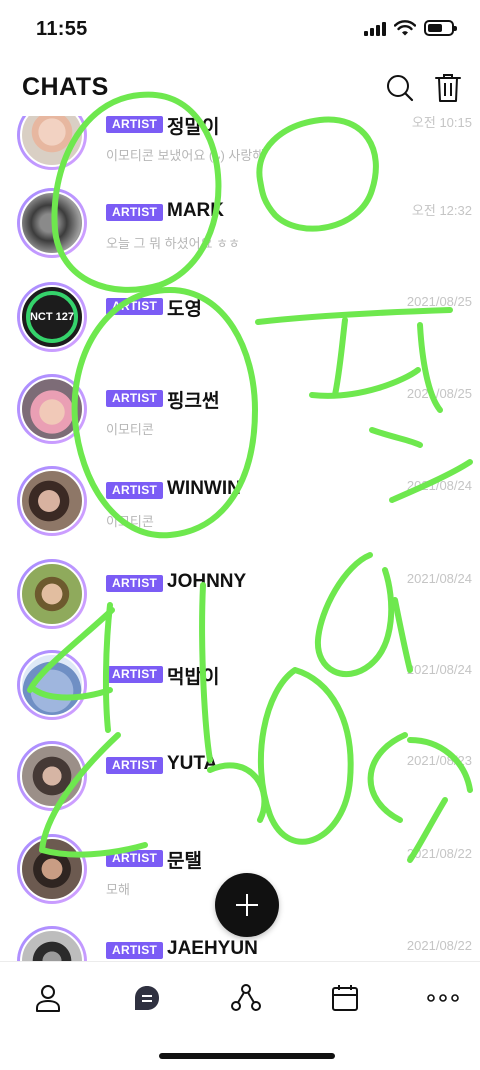 This screenshot has width=480, height=1070. I want to click on avatar: NCT 127, so click(52, 317).